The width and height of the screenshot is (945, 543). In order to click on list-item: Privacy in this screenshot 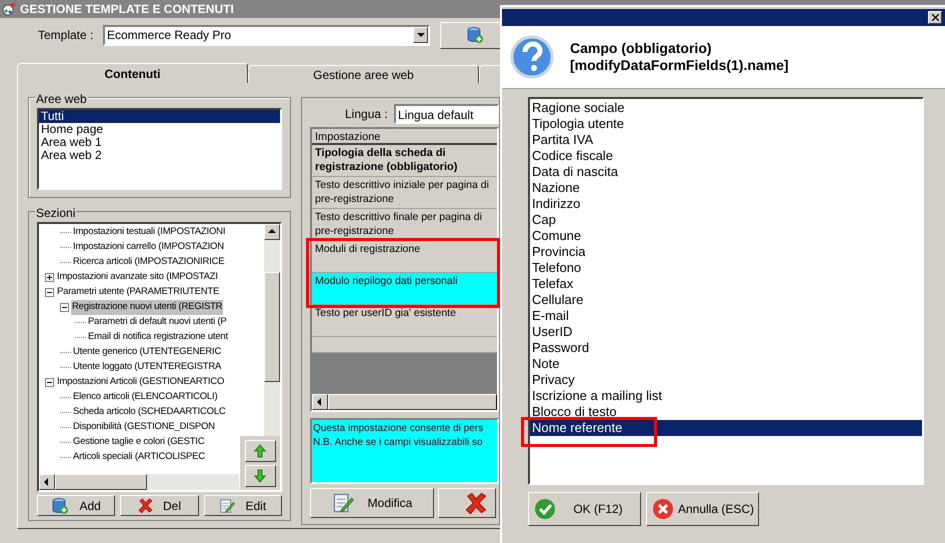, I will do `click(726, 380)`.